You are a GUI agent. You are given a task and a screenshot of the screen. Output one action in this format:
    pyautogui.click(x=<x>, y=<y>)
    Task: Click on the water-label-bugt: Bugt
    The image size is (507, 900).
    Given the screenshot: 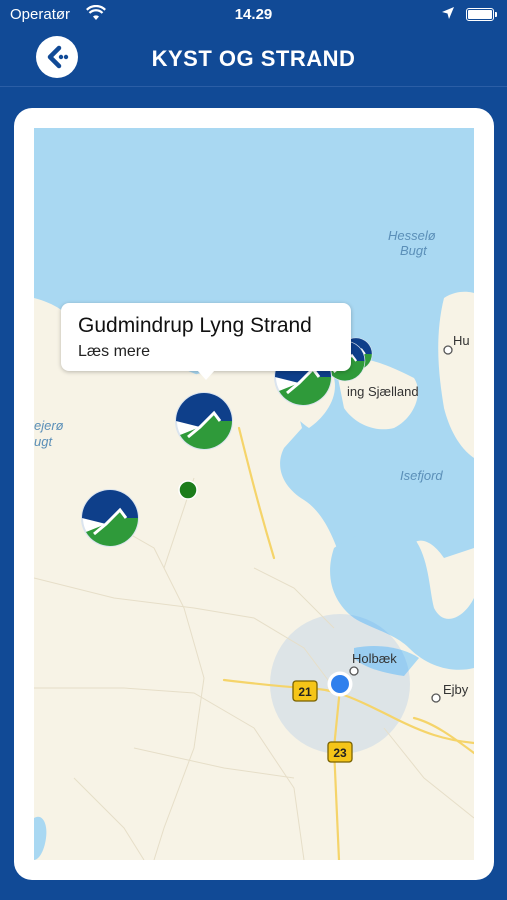 What is the action you would take?
    pyautogui.click(x=413, y=250)
    